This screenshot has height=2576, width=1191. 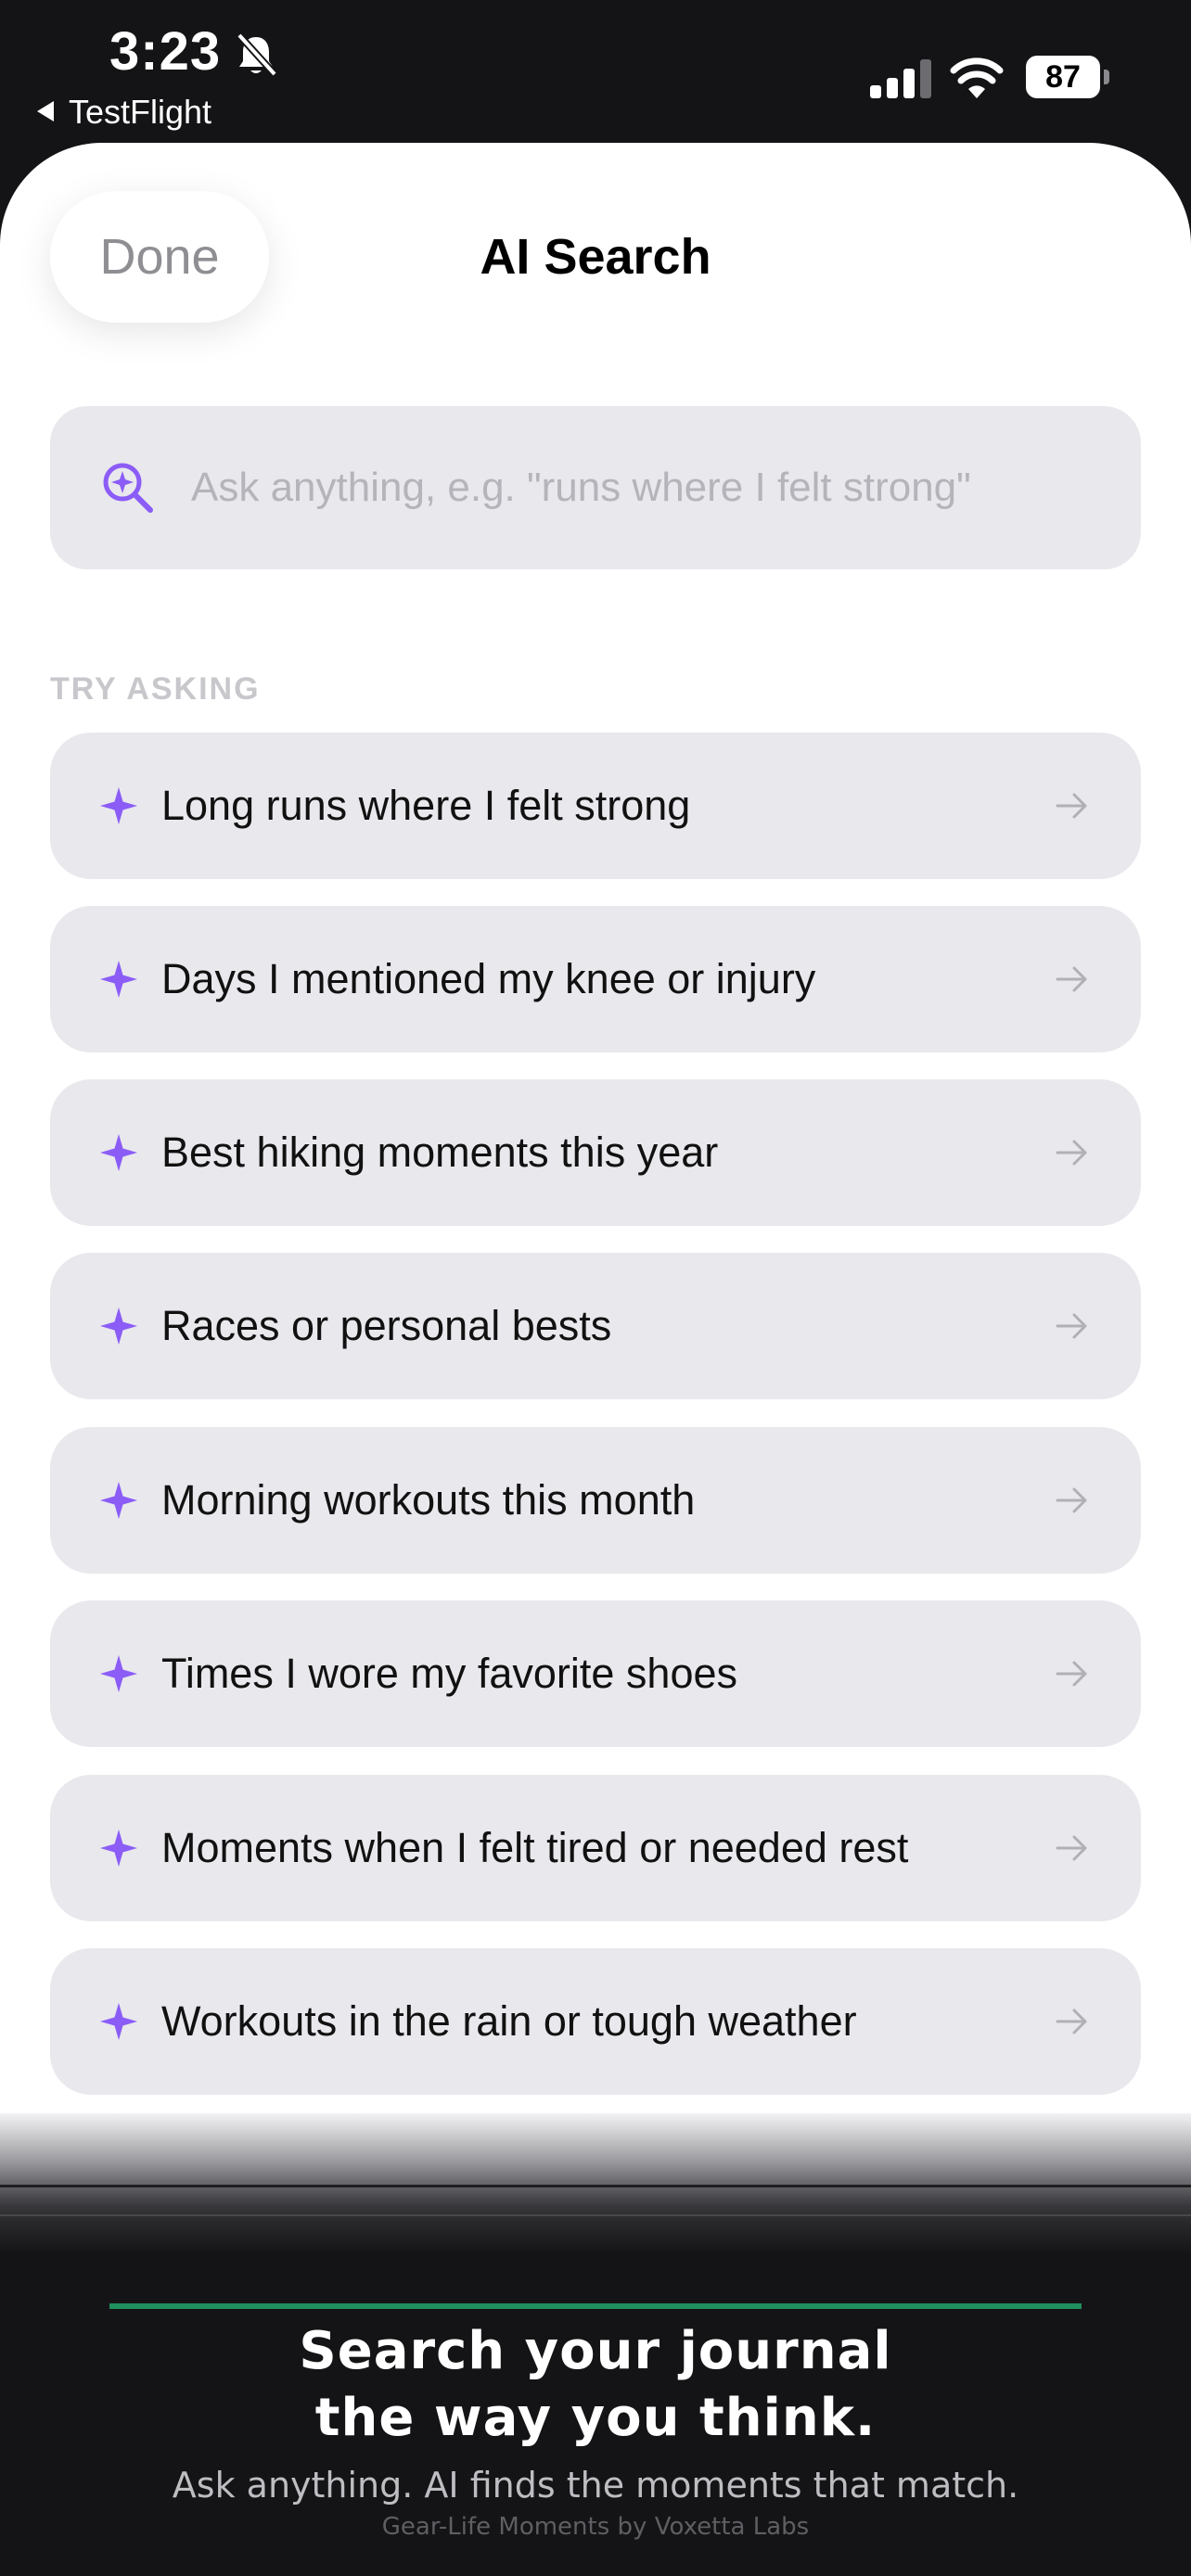 I want to click on sparkle-magnifier-icon, so click(x=128, y=488).